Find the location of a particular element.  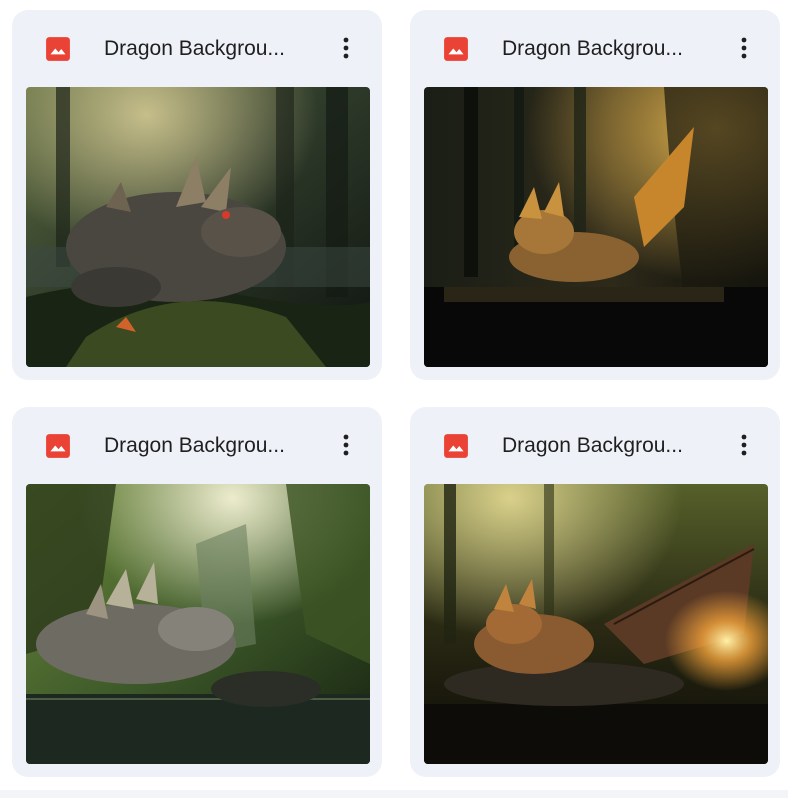

bottom-divider is located at coordinates (394, 794).